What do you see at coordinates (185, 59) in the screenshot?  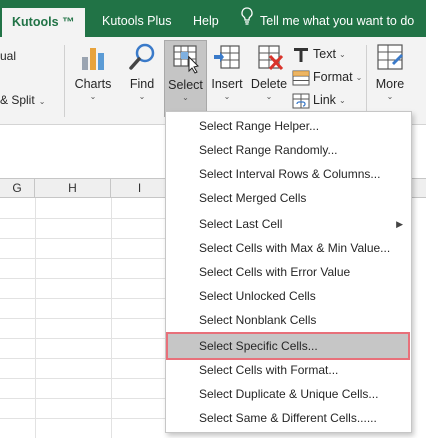 I see `select-cells-icon` at bounding box center [185, 59].